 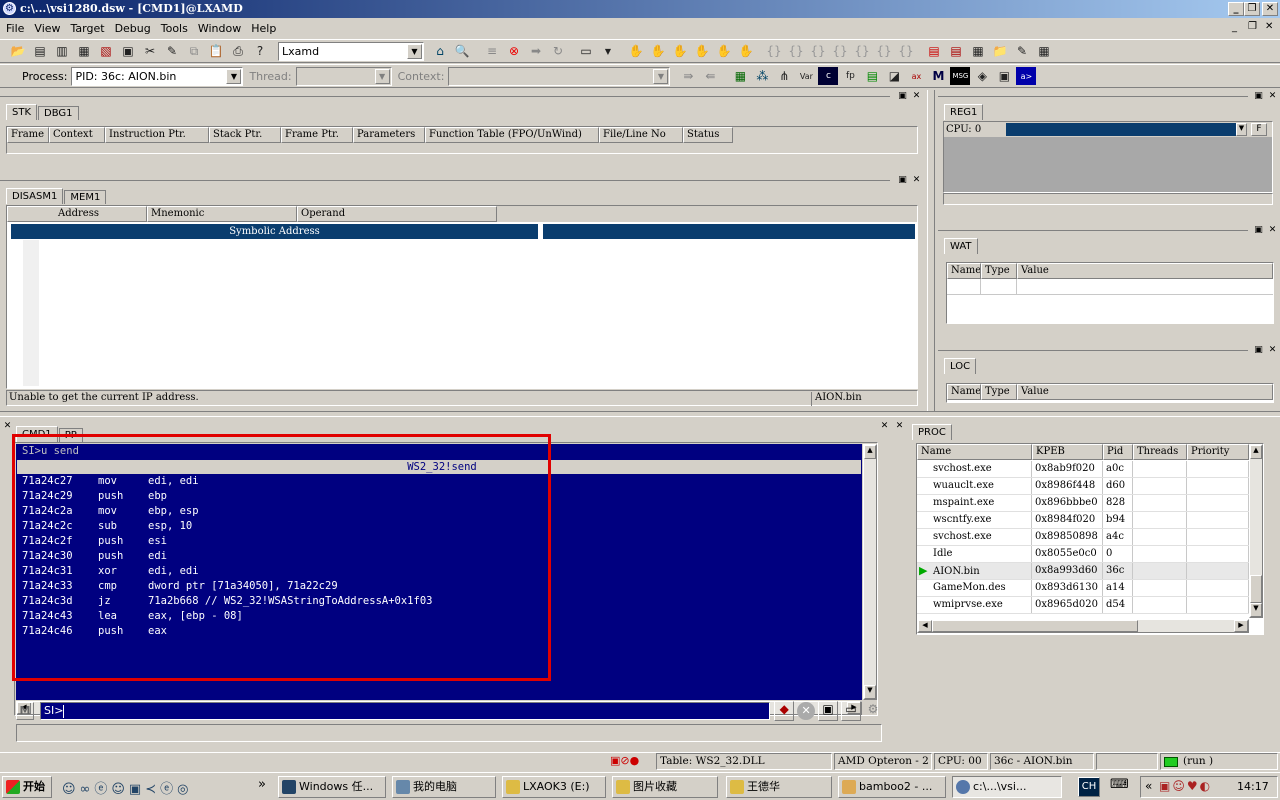 I want to click on monitor-icon: ▭, so click(x=851, y=711).